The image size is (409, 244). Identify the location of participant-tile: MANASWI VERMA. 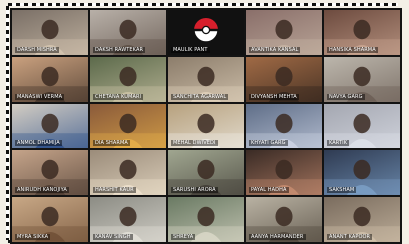
(50, 79).